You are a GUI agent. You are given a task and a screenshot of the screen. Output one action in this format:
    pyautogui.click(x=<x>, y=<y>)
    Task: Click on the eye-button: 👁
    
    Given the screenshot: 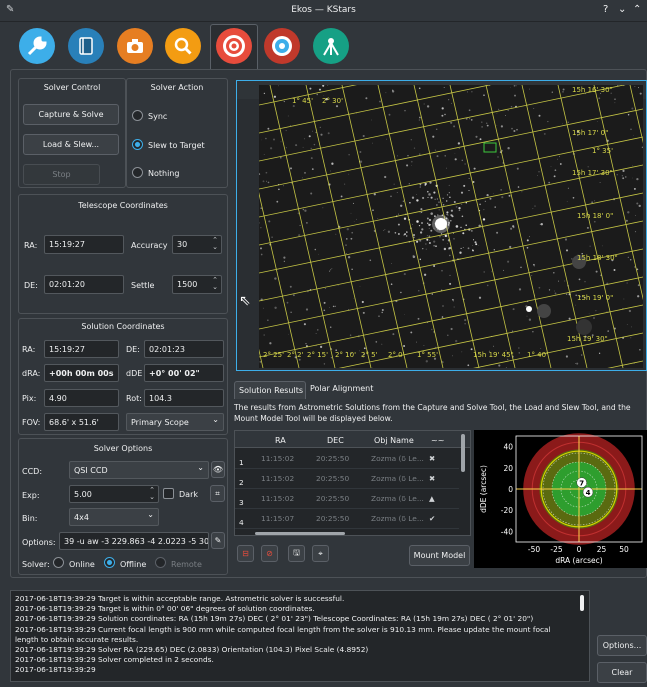 What is the action you would take?
    pyautogui.click(x=218, y=469)
    